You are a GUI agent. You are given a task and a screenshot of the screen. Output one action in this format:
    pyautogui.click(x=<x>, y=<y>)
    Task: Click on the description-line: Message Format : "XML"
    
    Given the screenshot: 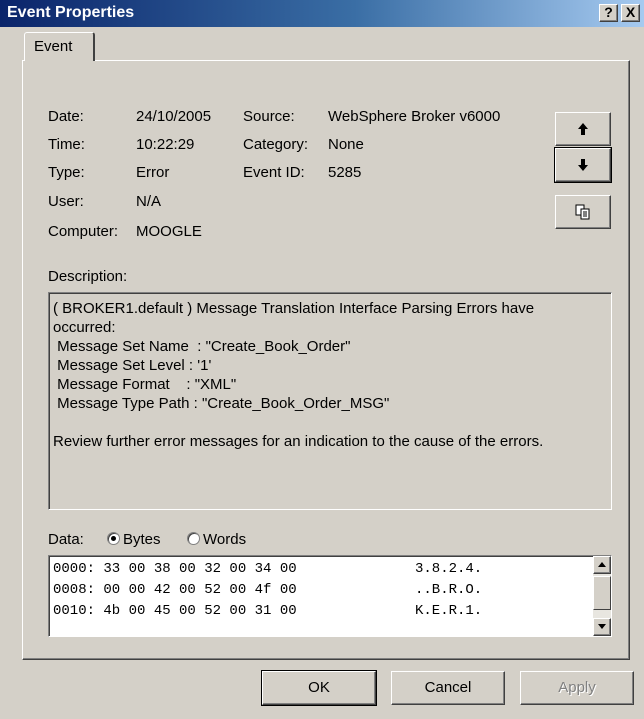 What is the action you would take?
    pyautogui.click(x=145, y=384)
    